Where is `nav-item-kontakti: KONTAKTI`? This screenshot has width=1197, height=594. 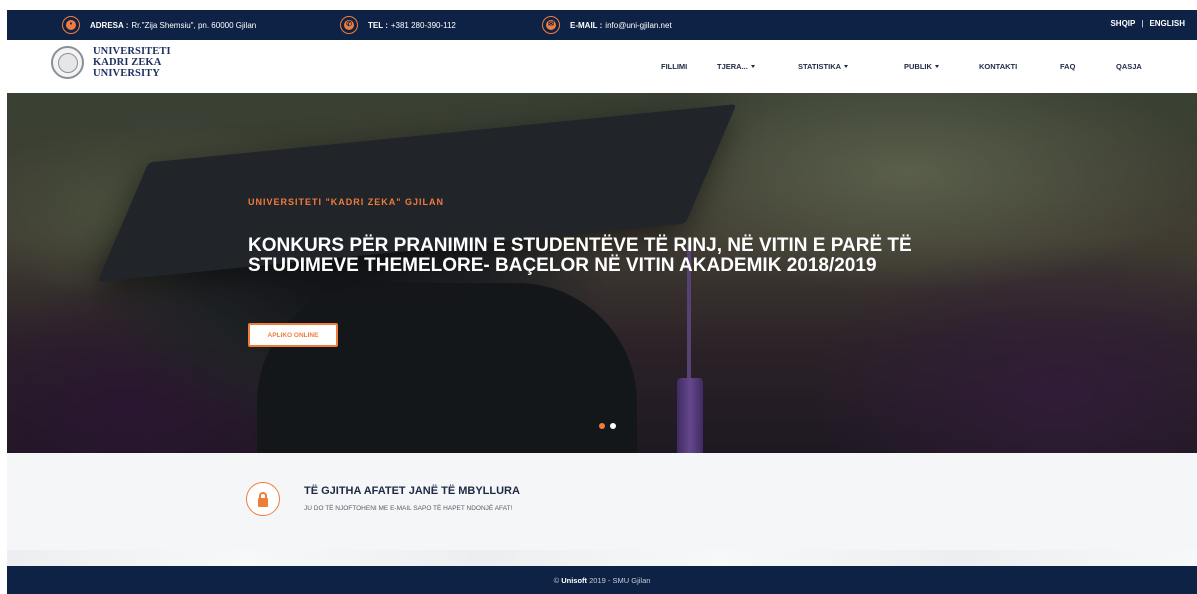
nav-item-kontakti: KONTAKTI is located at coordinates (998, 66).